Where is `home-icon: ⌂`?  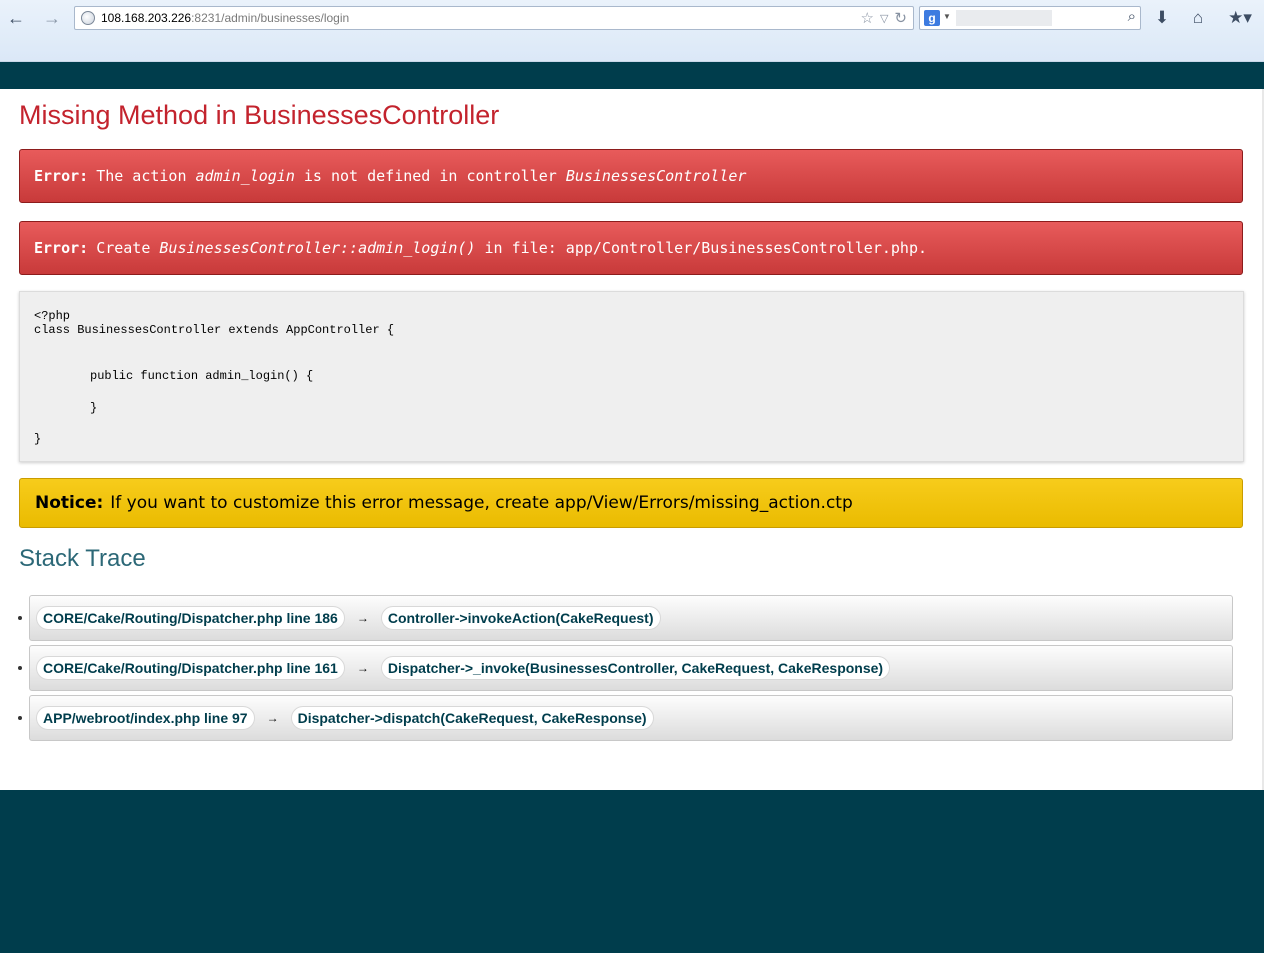 home-icon: ⌂ is located at coordinates (1198, 18).